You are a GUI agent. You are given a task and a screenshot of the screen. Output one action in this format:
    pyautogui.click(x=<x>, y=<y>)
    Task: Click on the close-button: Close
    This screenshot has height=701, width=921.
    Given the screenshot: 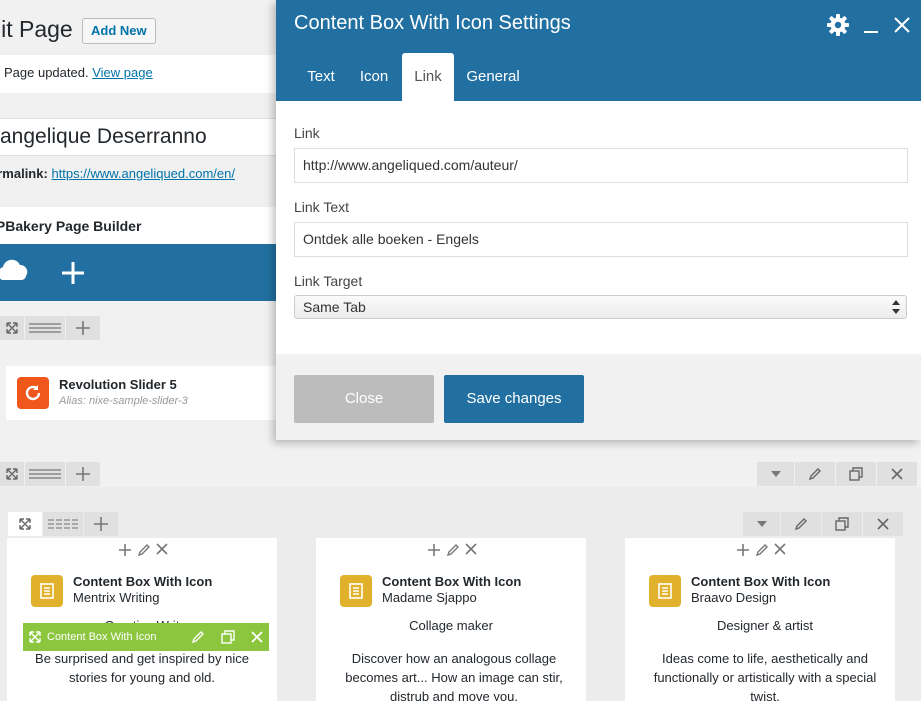 What is the action you would take?
    pyautogui.click(x=364, y=399)
    